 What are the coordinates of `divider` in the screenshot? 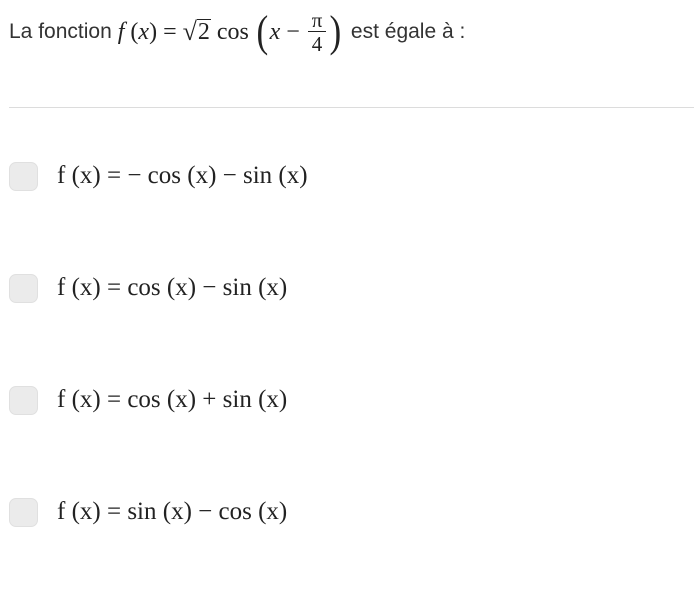 It's located at (351, 107).